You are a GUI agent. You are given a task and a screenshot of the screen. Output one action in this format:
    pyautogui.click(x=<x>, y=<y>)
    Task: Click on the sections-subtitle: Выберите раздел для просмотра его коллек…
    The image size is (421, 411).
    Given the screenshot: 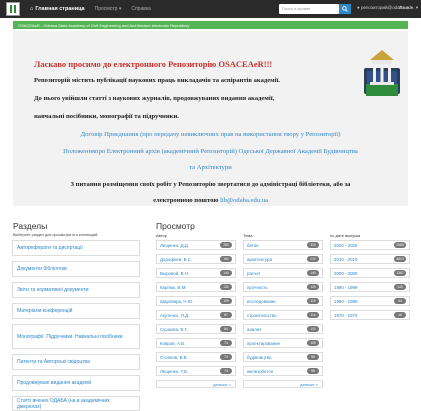 What is the action you would take?
    pyautogui.click(x=56, y=235)
    